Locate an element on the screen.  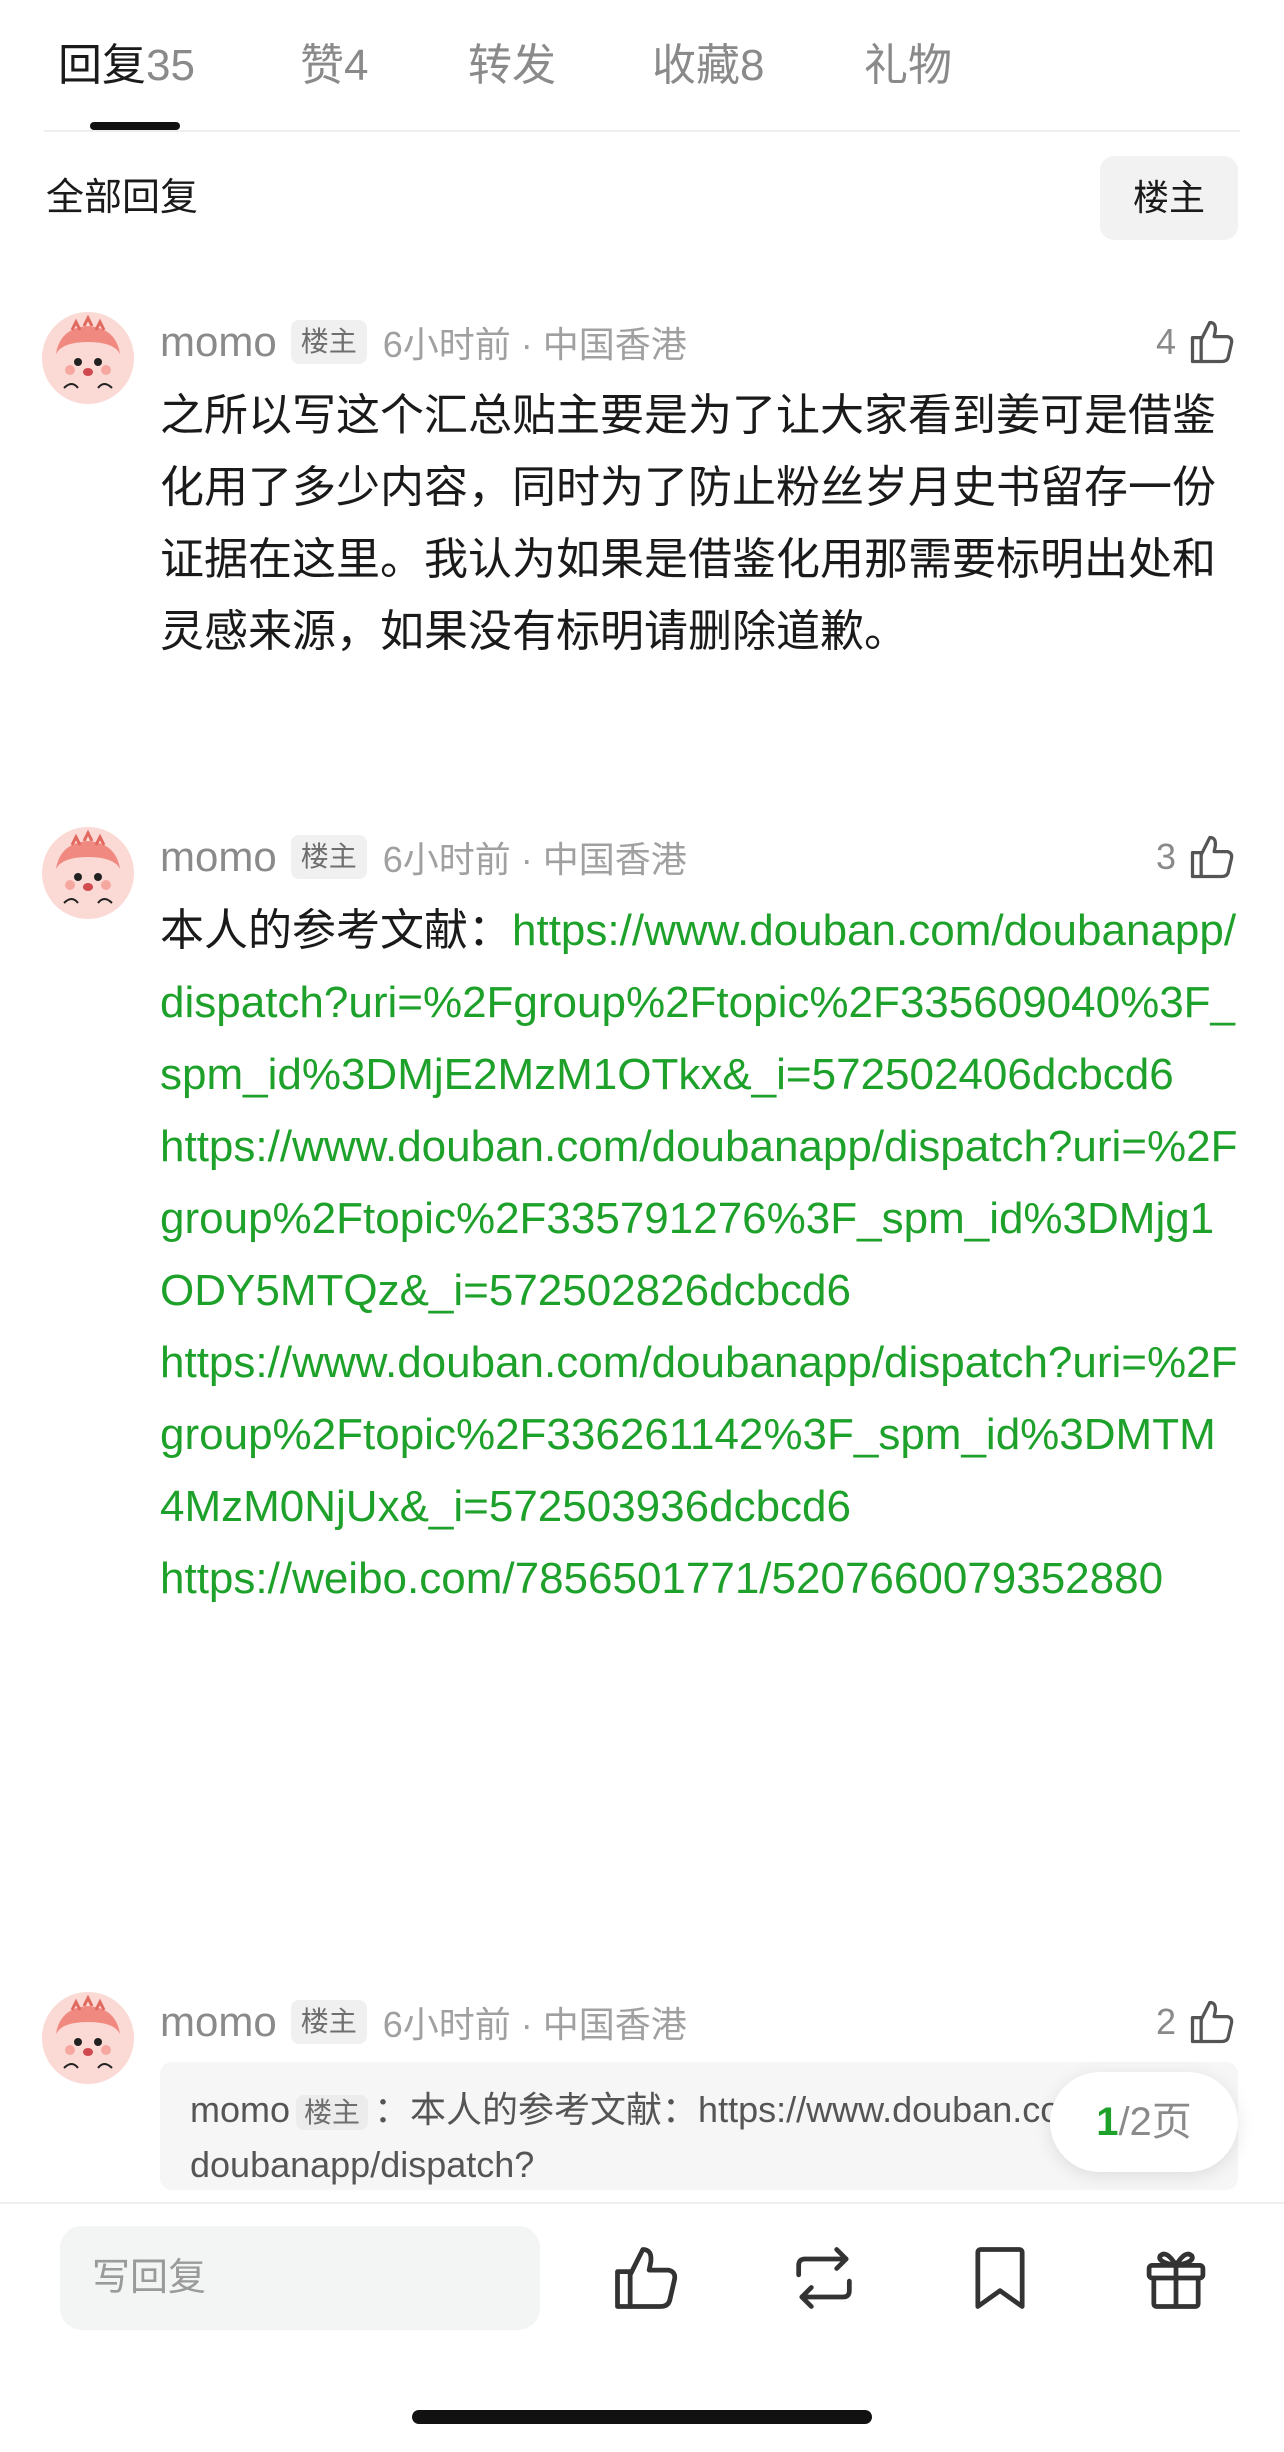
like-count: 2 is located at coordinates (1165, 2021).